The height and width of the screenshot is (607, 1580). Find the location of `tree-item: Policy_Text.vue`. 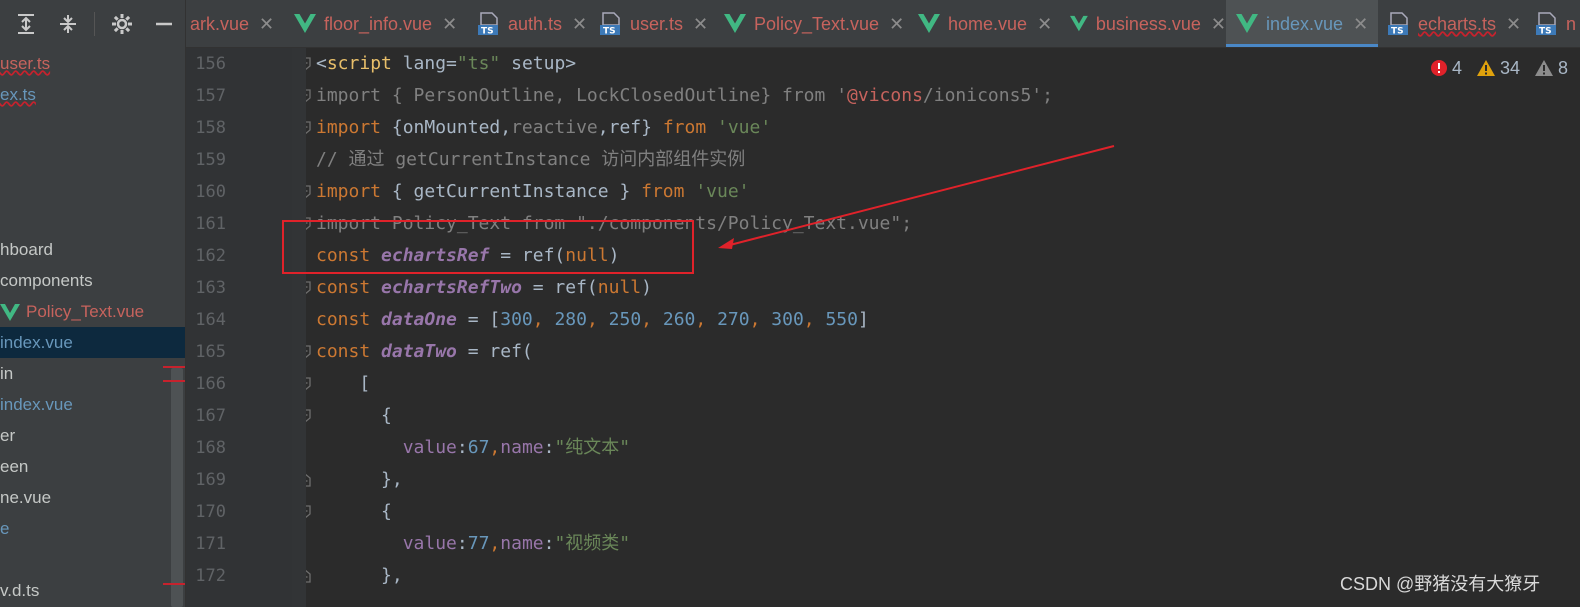

tree-item: Policy_Text.vue is located at coordinates (92, 311).